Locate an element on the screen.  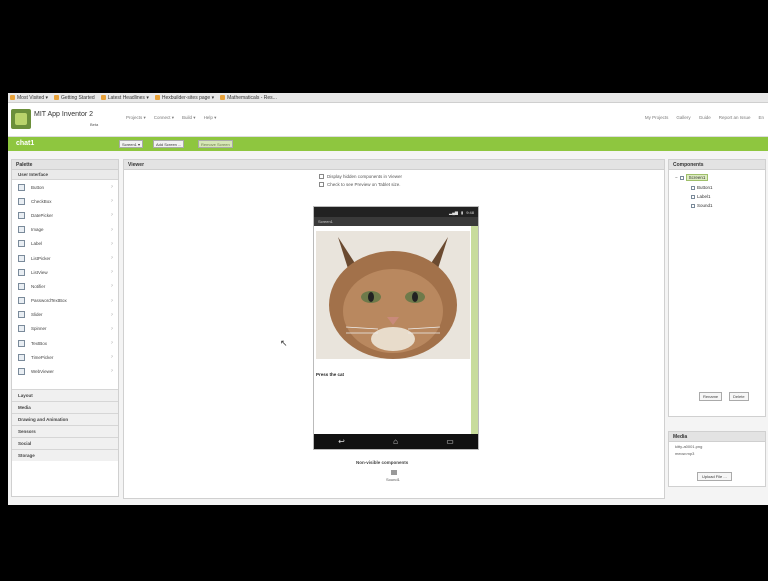
globe-icon is located at coordinates (21, 372).